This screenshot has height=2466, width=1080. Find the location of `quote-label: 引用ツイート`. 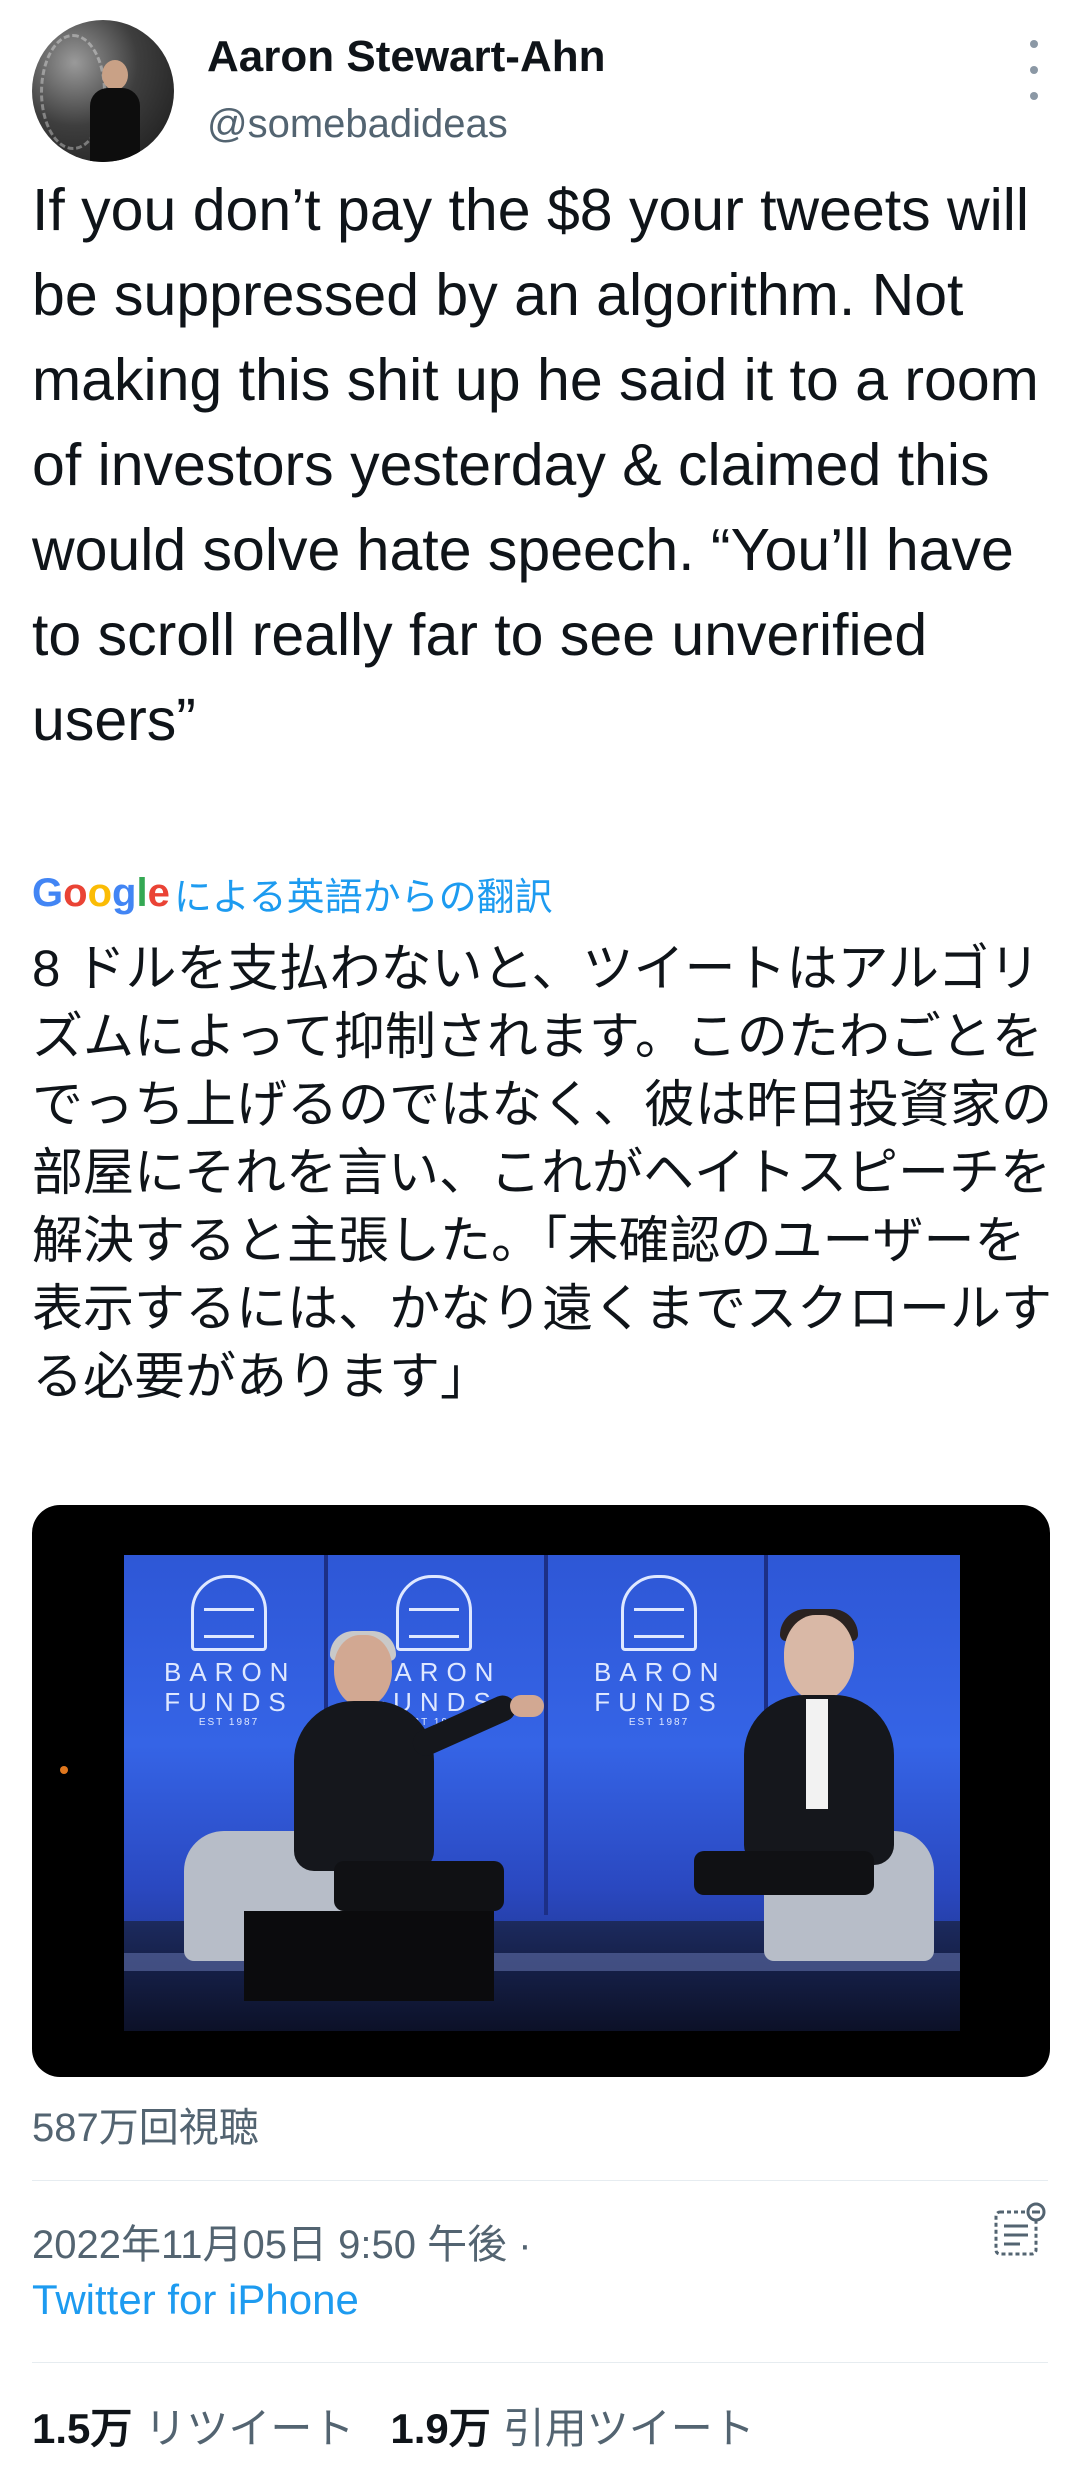

quote-label: 引用ツイート is located at coordinates (629, 2425).